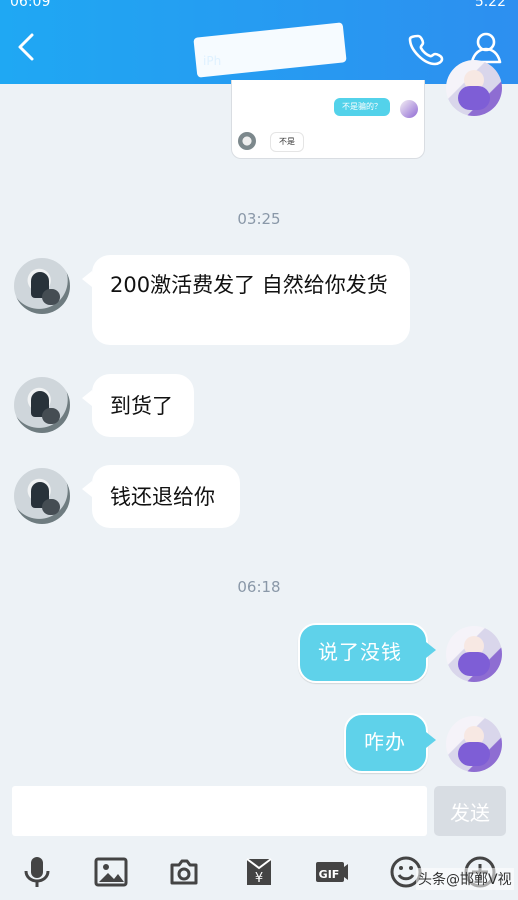  I want to click on status-battery: 5.22, so click(490, 5).